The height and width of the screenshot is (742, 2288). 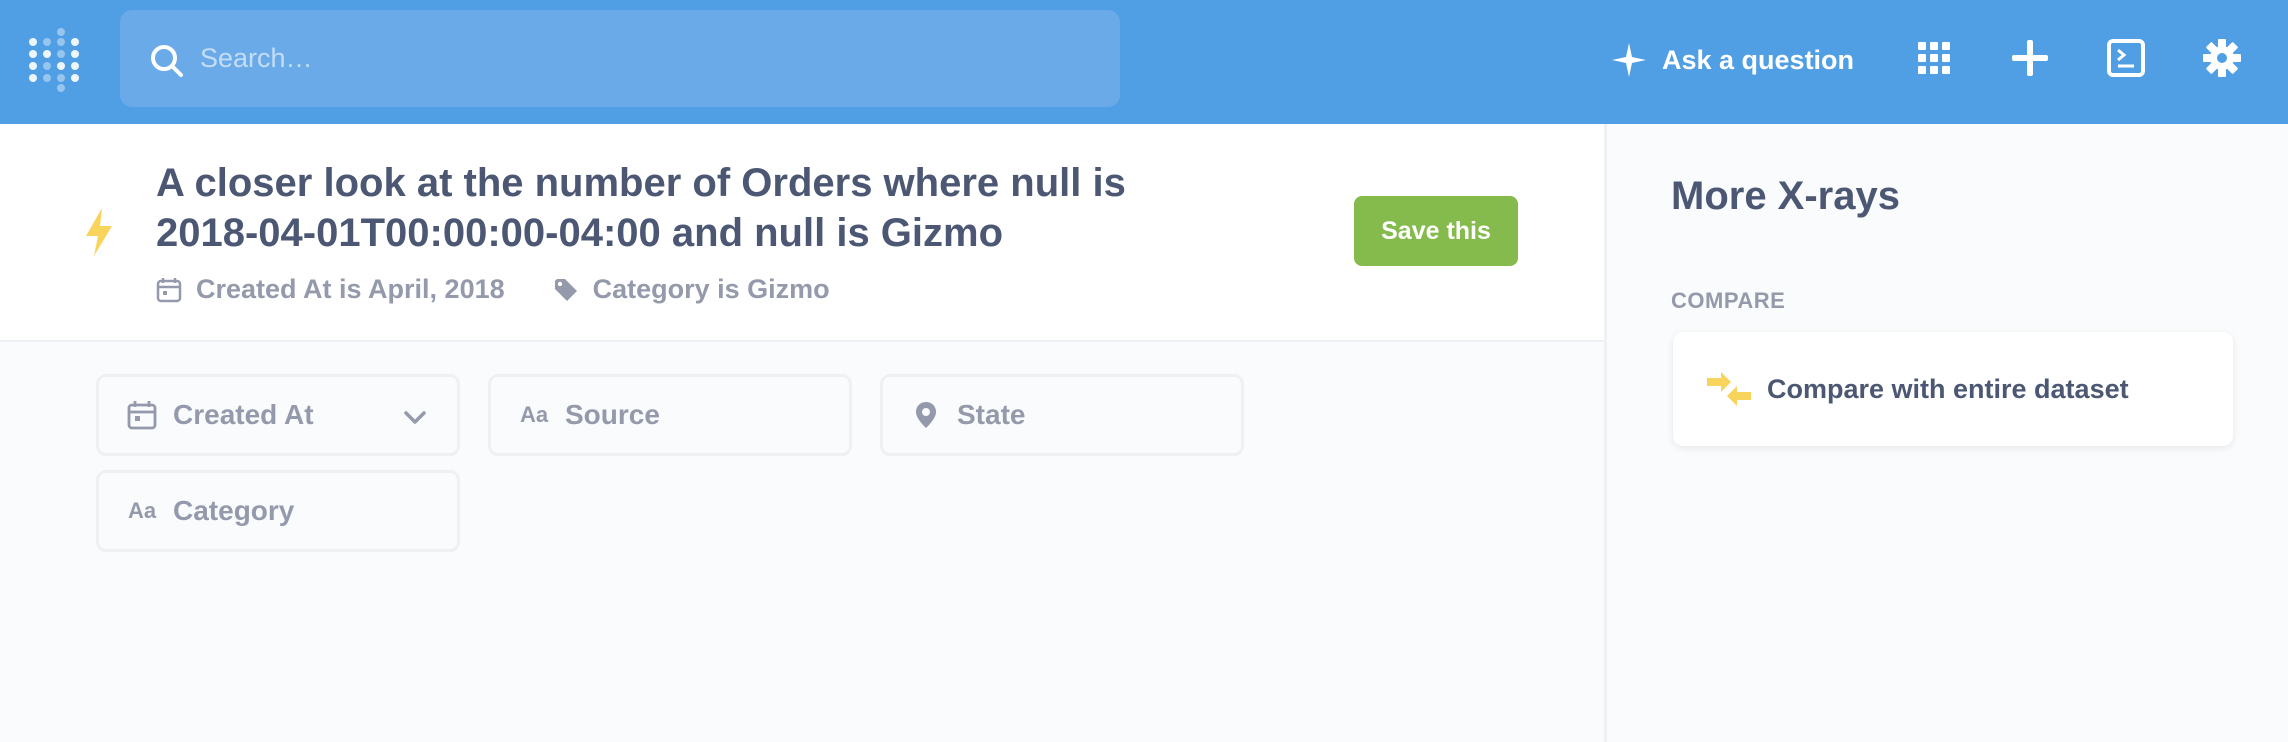 What do you see at coordinates (2222, 58) in the screenshot?
I see `gear-icon` at bounding box center [2222, 58].